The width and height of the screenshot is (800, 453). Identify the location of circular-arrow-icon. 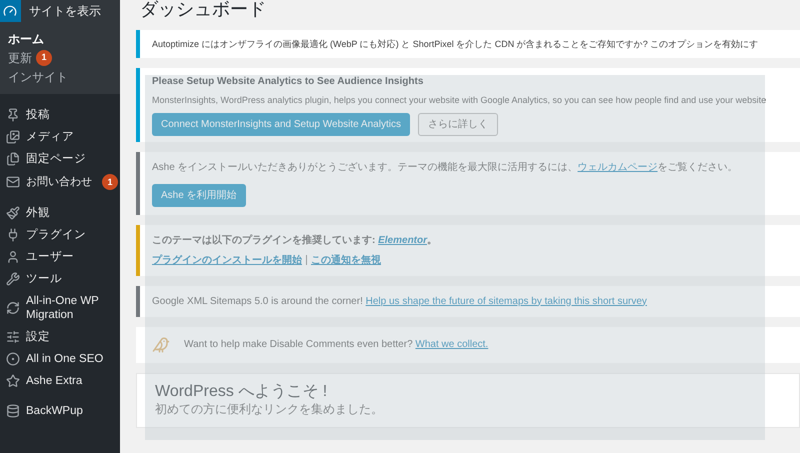
(13, 308).